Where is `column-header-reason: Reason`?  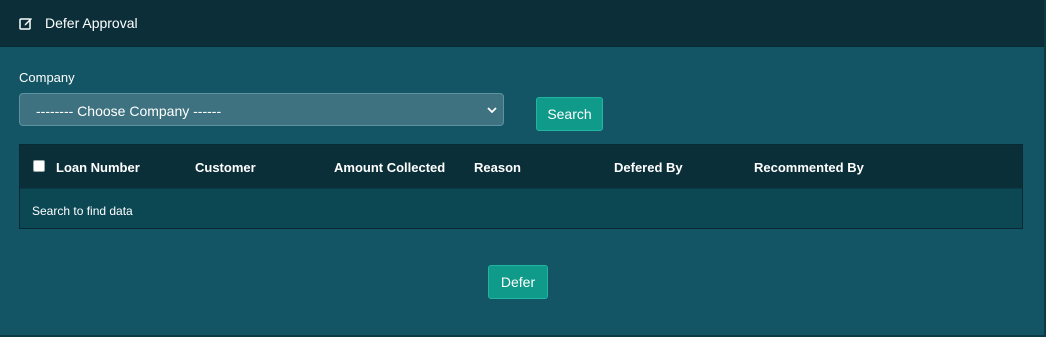
column-header-reason: Reason is located at coordinates (497, 167).